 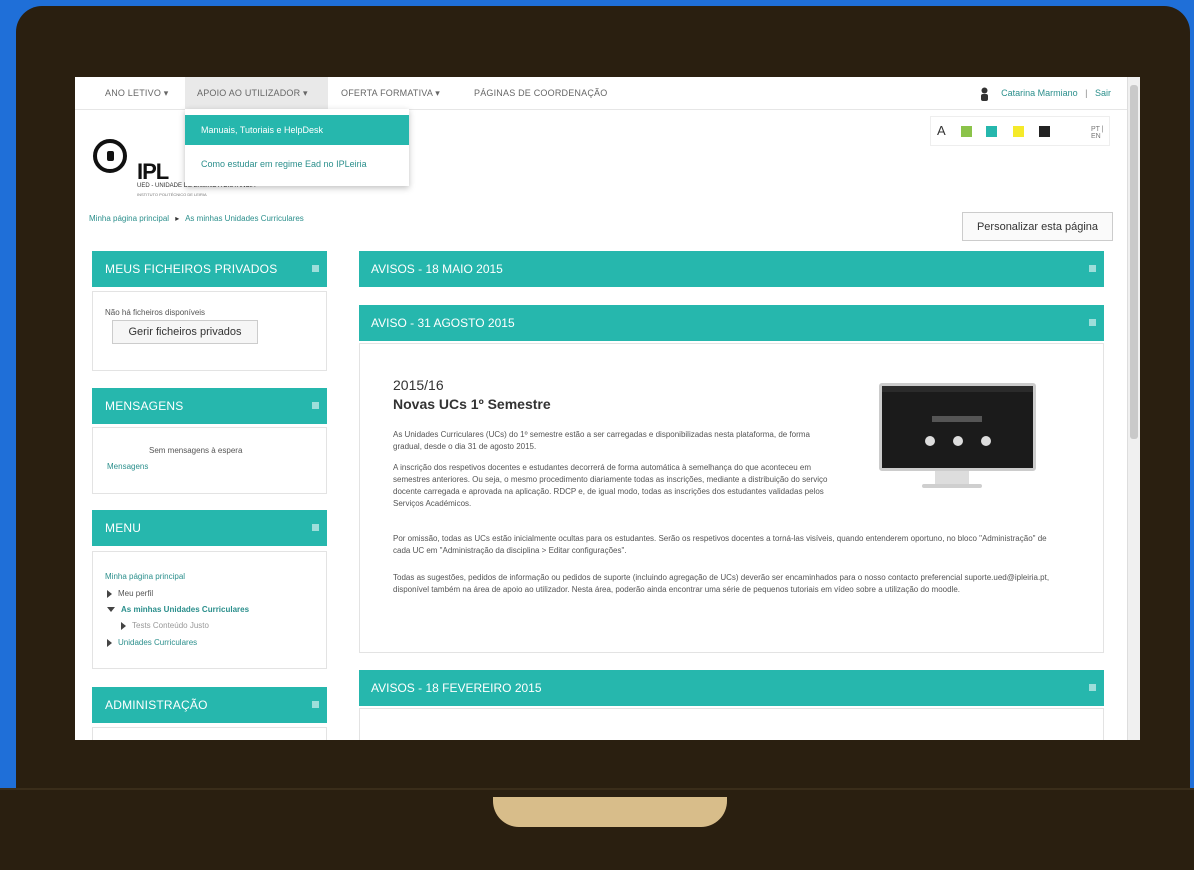 I want to click on customise-page-button: Personalizar esta página, so click(x=1037, y=226).